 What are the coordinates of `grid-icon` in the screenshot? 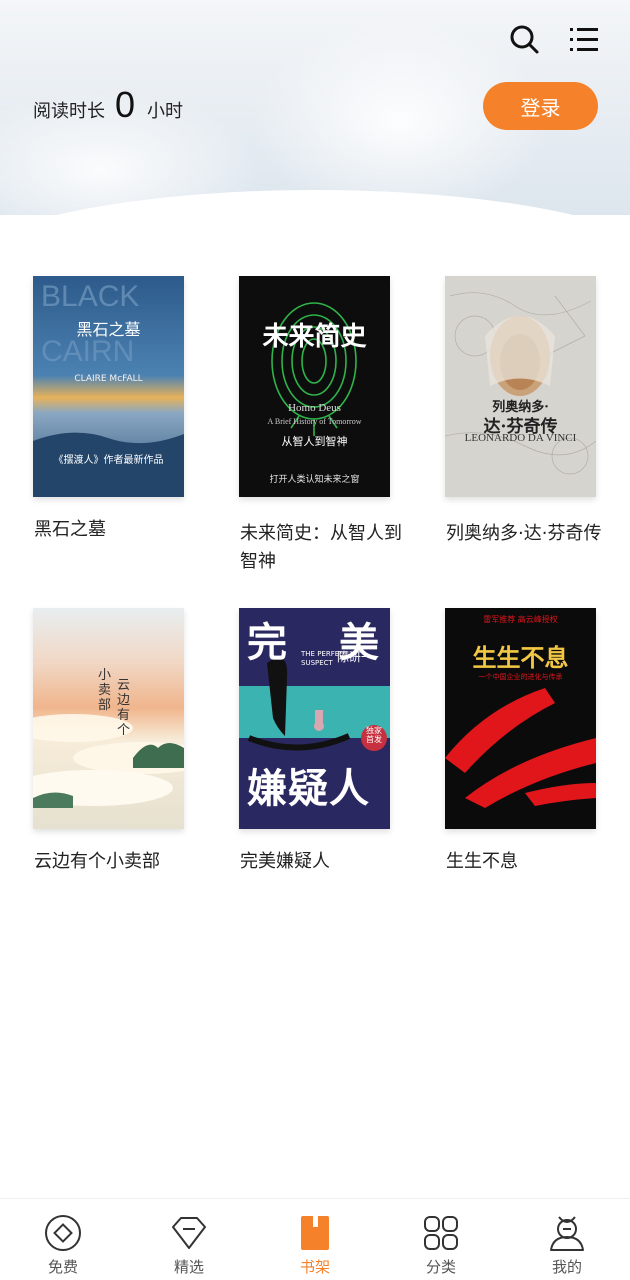 It's located at (441, 1233).